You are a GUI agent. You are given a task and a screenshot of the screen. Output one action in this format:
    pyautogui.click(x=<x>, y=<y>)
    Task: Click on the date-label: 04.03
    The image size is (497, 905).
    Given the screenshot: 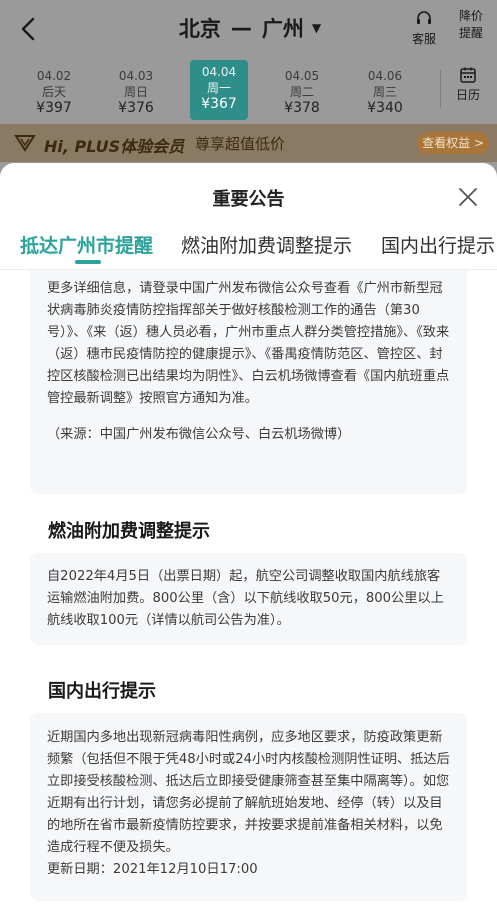 What is the action you would take?
    pyautogui.click(x=136, y=76)
    